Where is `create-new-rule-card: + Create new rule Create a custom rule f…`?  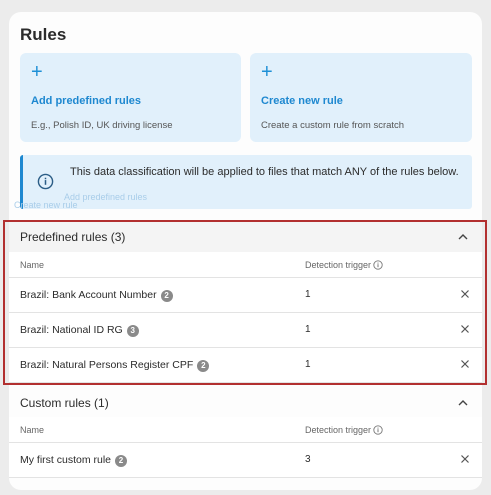
create-new-rule-card: + Create new rule Create a custom rule f… is located at coordinates (361, 97).